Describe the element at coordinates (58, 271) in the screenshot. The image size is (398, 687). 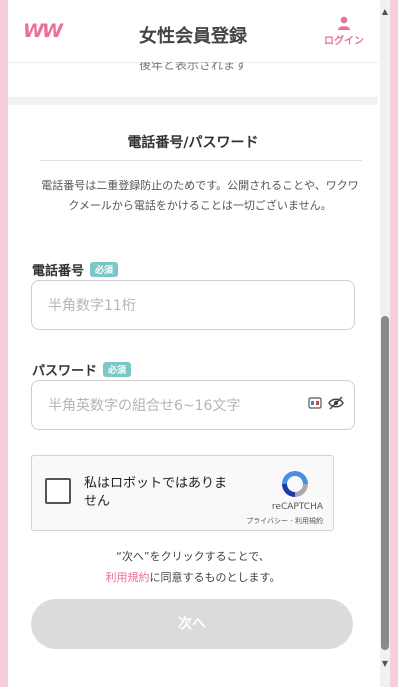
I see `phone-label: 電話番号` at that location.